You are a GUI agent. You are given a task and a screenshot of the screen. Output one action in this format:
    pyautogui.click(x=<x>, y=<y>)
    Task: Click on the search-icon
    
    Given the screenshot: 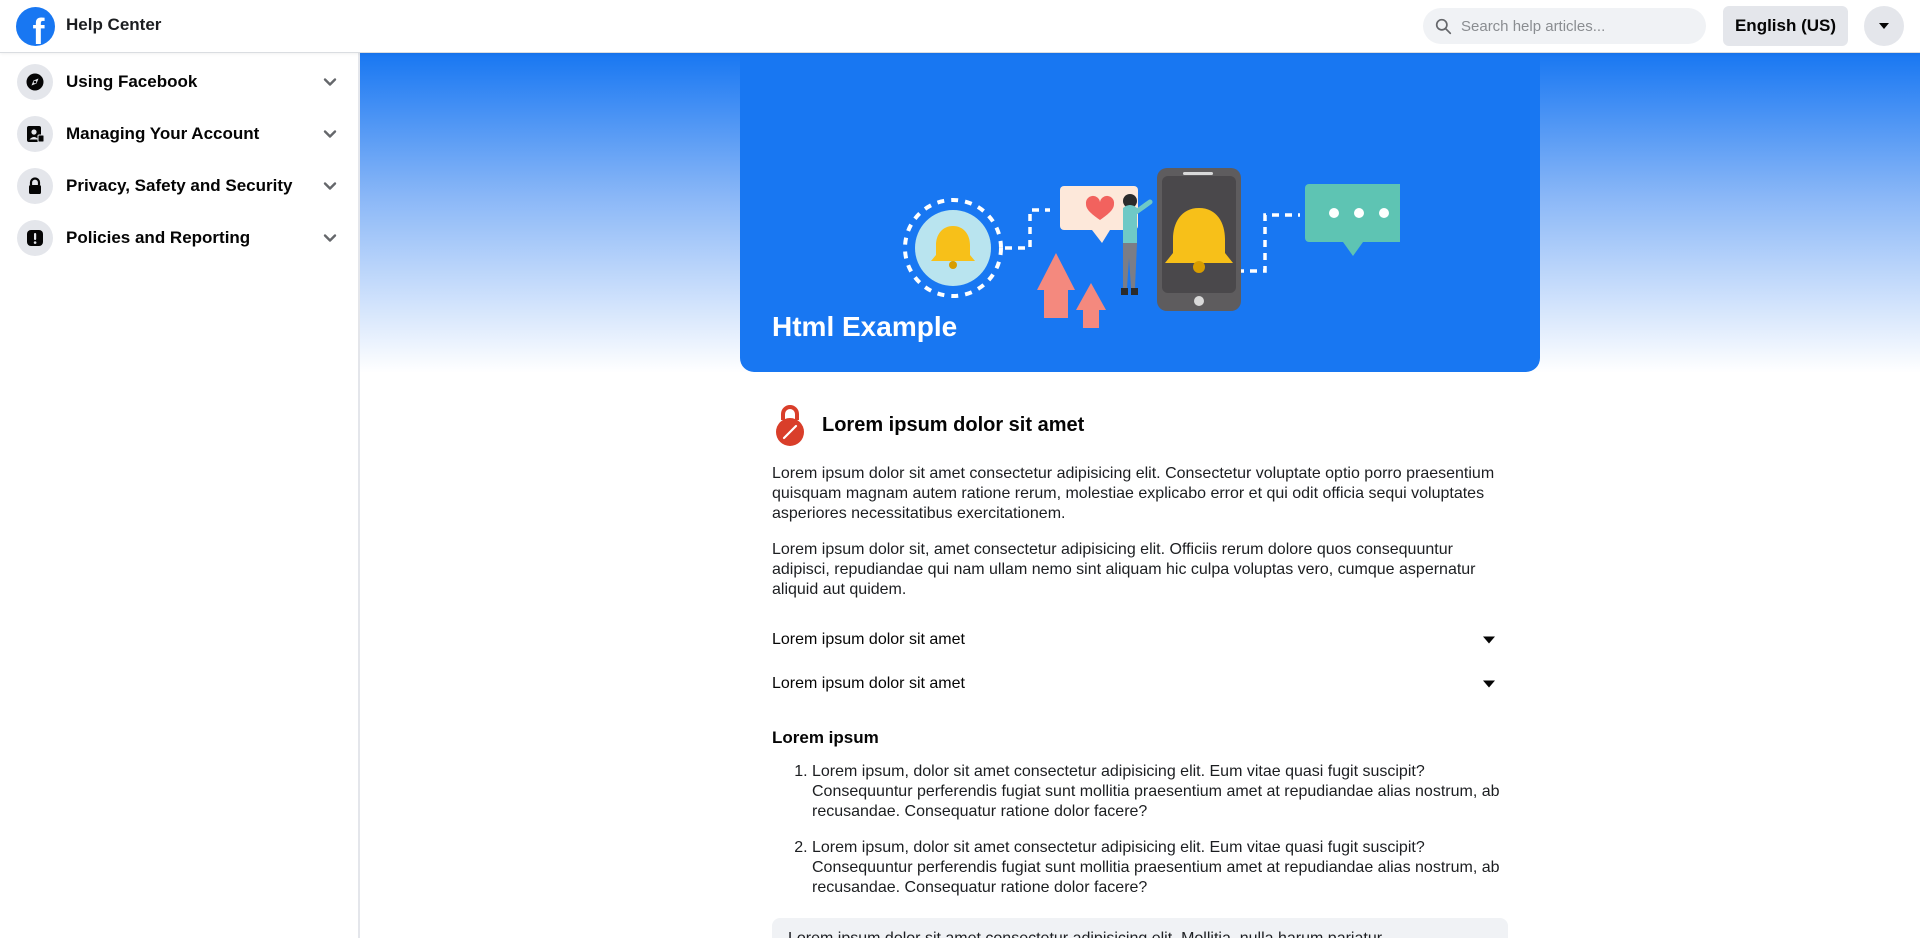 What is the action you would take?
    pyautogui.click(x=1443, y=26)
    